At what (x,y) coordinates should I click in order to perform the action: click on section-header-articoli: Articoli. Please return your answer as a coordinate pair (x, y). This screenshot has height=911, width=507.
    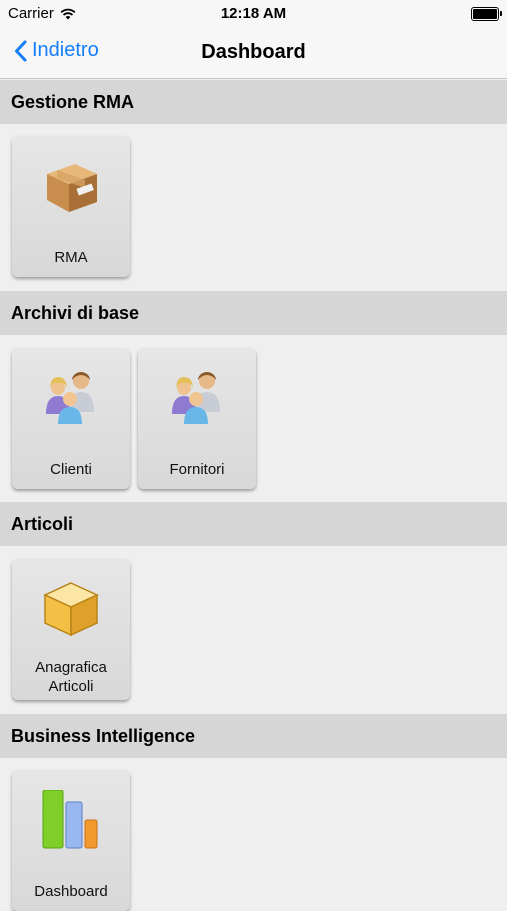
    Looking at the image, I should click on (253, 524).